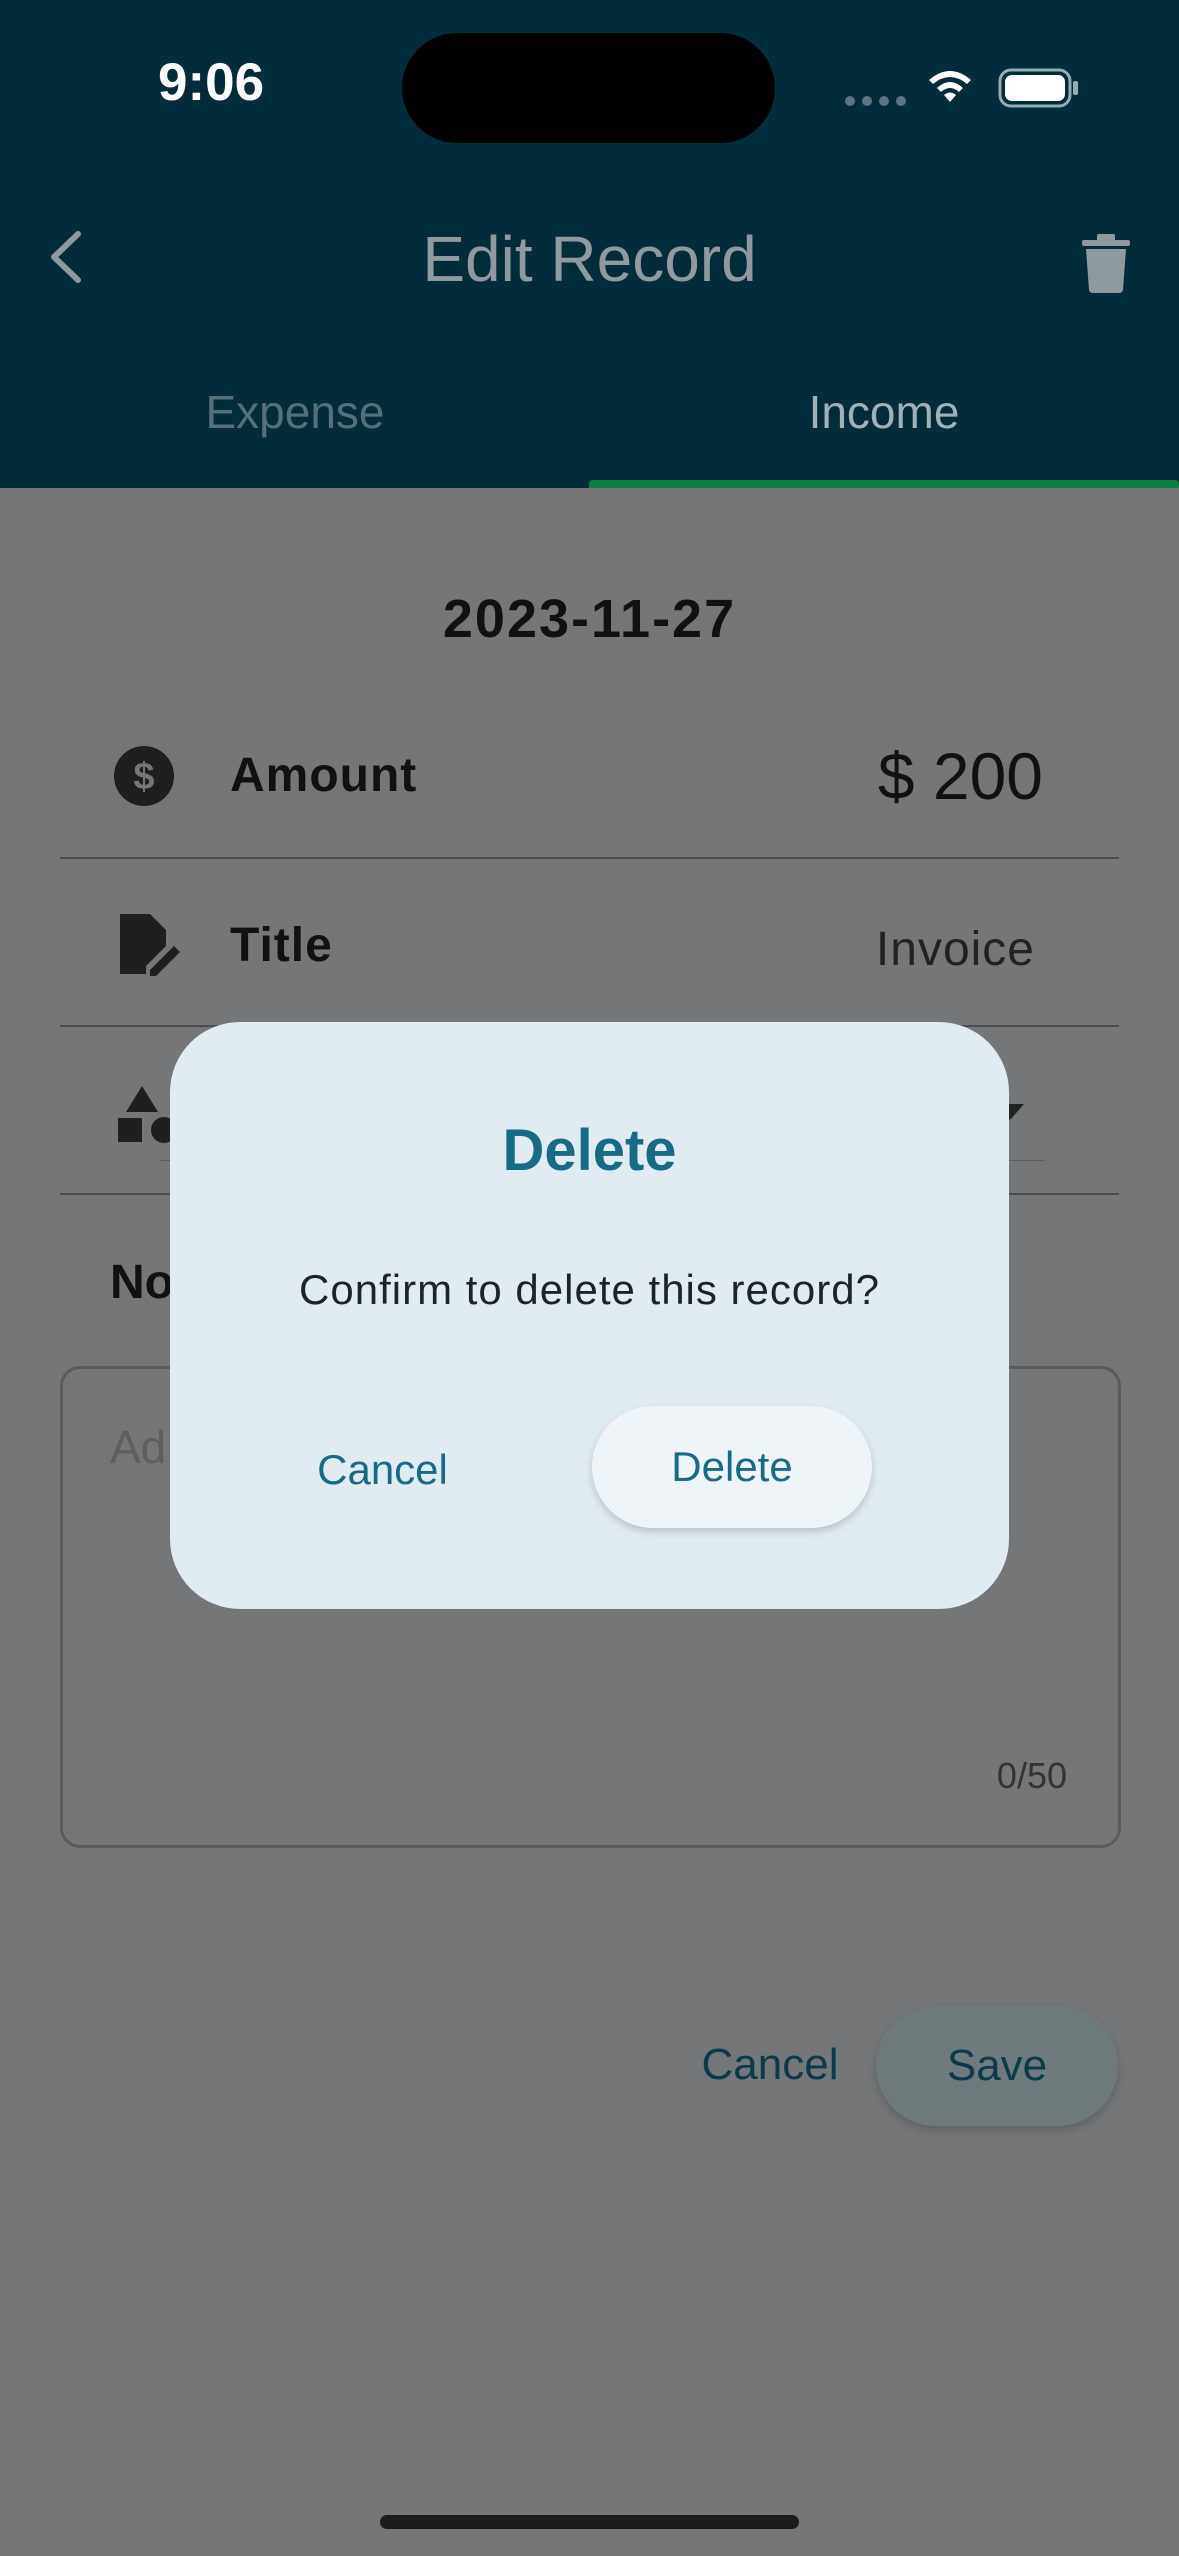 The width and height of the screenshot is (1179, 2556). Describe the element at coordinates (589, 1150) in the screenshot. I see `dialog-title: Delete` at that location.